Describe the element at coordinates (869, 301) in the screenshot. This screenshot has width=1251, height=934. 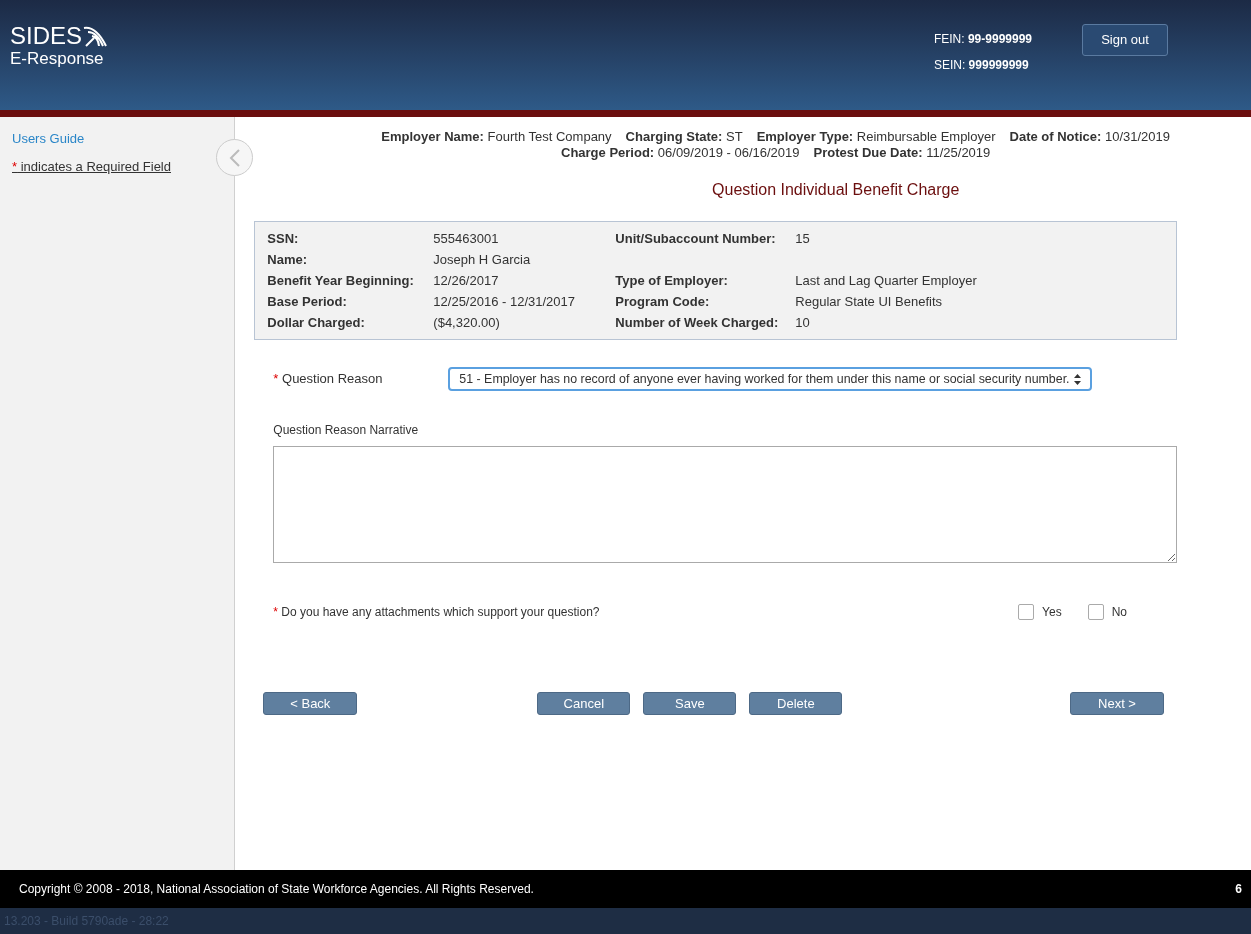
I see `detail-value: Regular State UI Benefits` at that location.